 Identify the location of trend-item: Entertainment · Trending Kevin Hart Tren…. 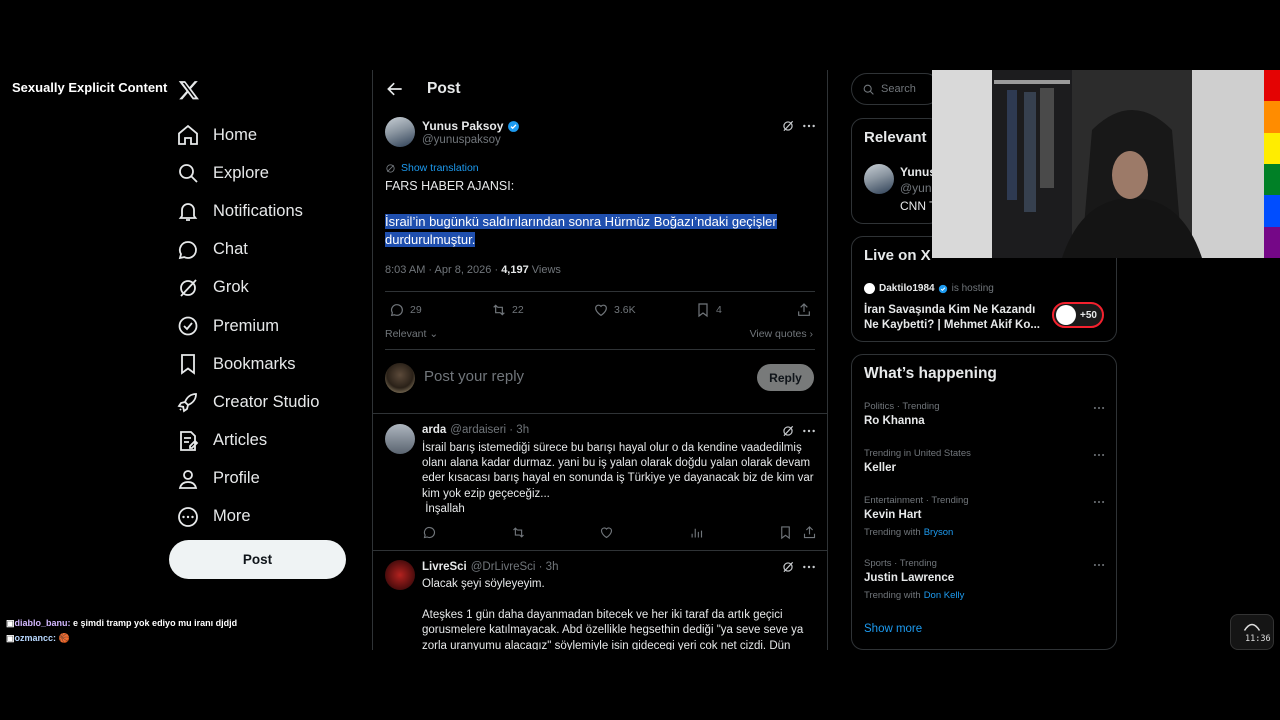
(986, 516).